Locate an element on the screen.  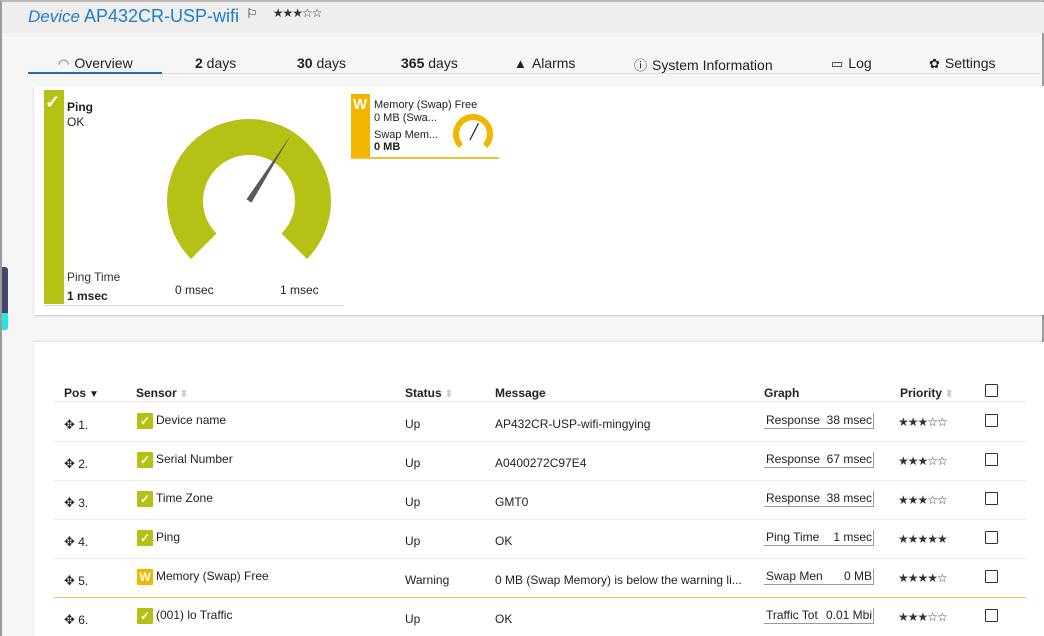
gauge-sensor-name: Ping is located at coordinates (80, 107).